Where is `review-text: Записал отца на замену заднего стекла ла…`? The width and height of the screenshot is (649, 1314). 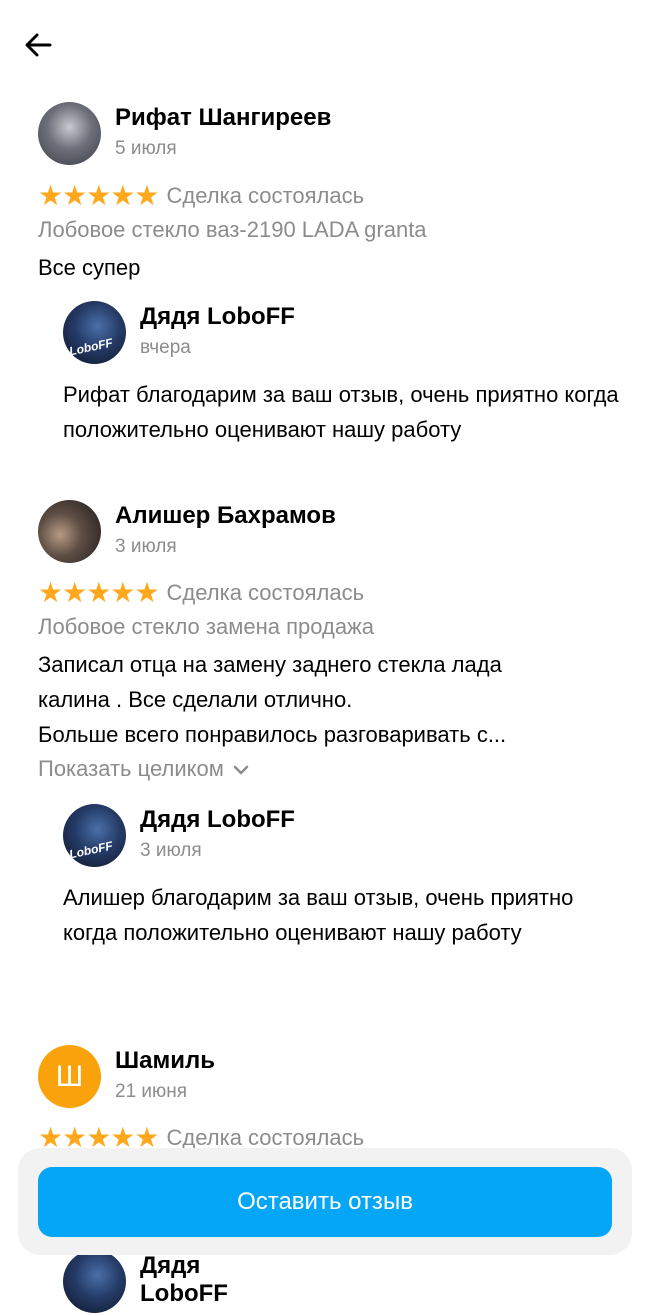 review-text: Записал отца на замену заднего стекла ла… is located at coordinates (333, 699).